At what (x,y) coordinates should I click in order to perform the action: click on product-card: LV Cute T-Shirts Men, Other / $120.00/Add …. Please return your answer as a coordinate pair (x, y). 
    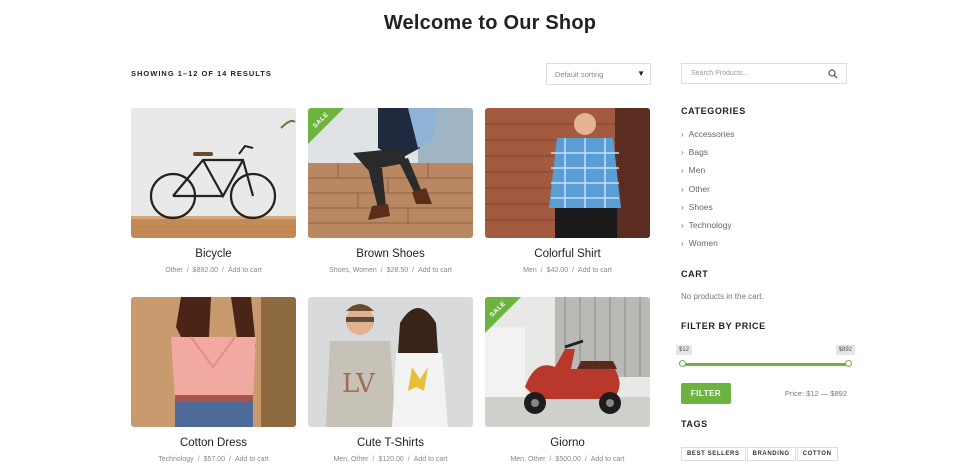
    Looking at the image, I should click on (390, 380).